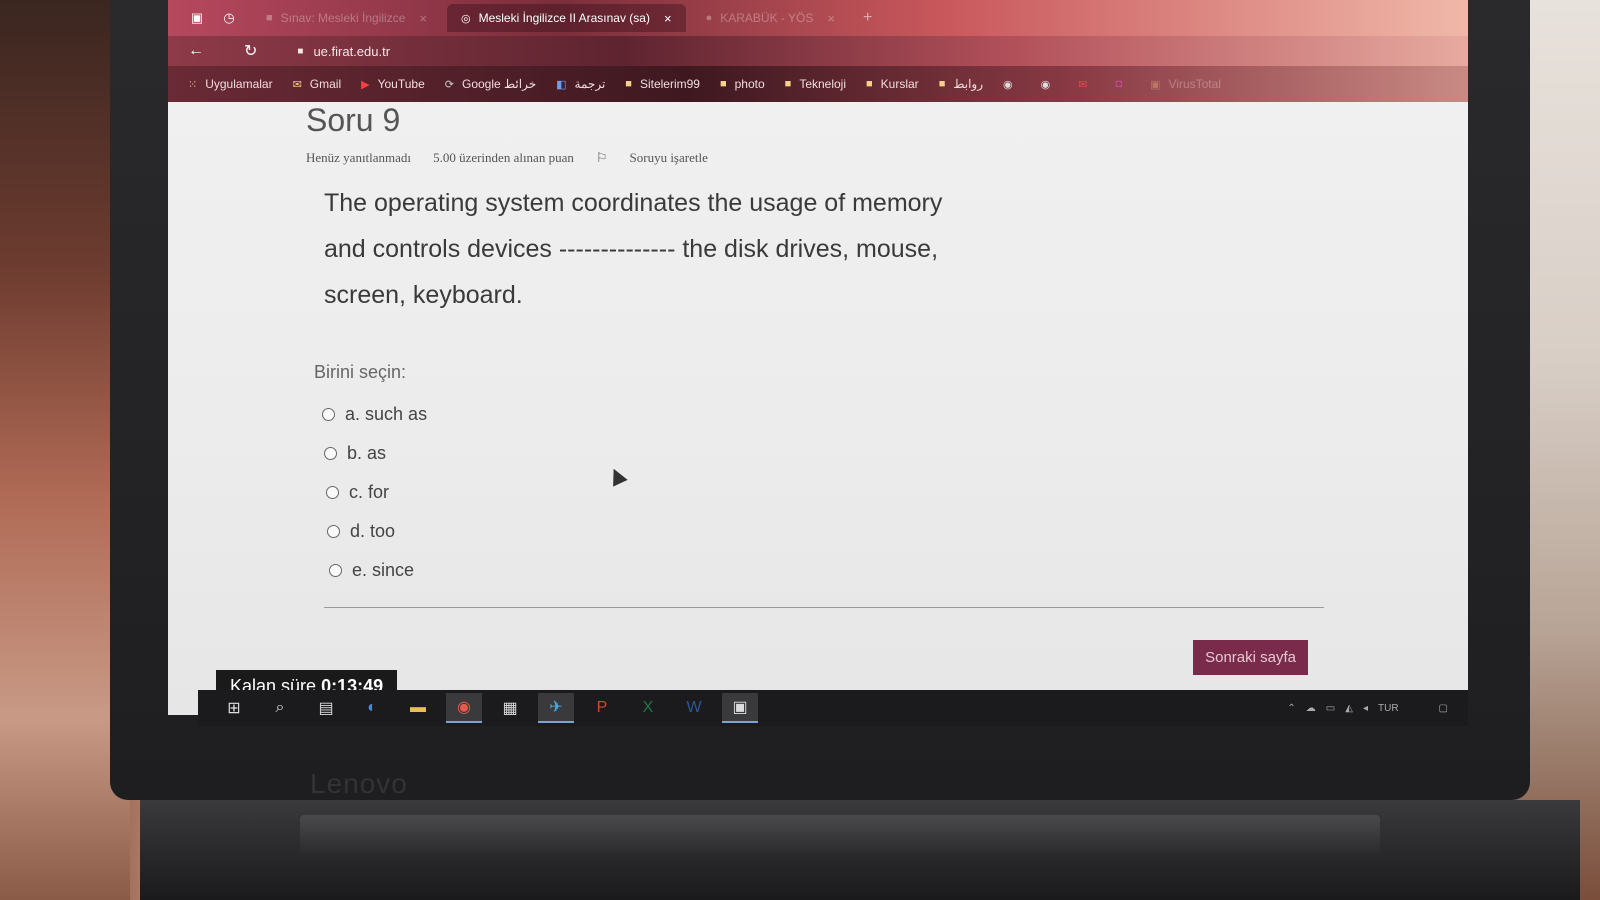 The height and width of the screenshot is (900, 1600). I want to click on file-explorer-icon: ▬, so click(418, 708).